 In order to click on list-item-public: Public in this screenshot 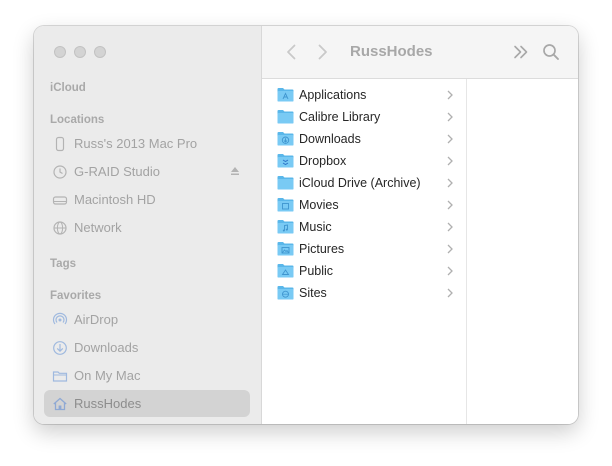, I will do `click(367, 271)`.